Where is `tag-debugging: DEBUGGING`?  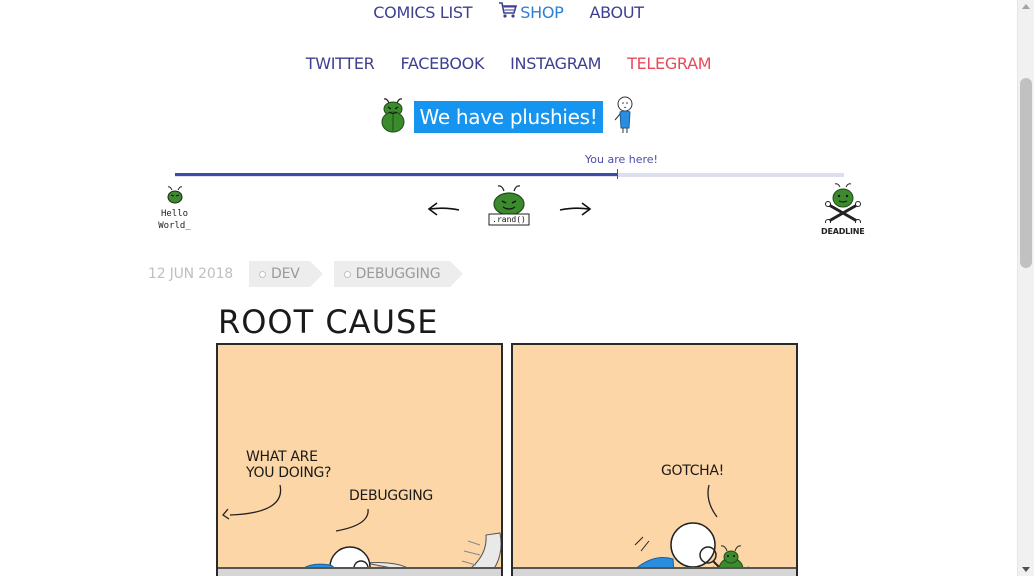
tag-debugging: DEBUGGING is located at coordinates (398, 274).